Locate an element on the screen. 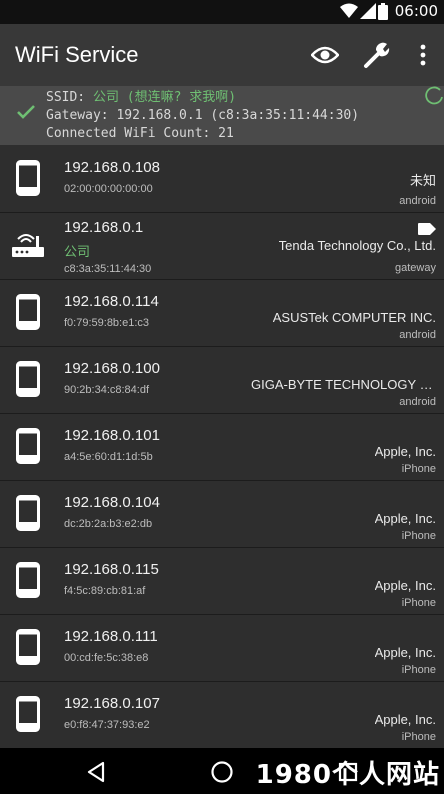  ssid-line: SSID: 公司 (想连嘛? 求我啊) is located at coordinates (141, 97).